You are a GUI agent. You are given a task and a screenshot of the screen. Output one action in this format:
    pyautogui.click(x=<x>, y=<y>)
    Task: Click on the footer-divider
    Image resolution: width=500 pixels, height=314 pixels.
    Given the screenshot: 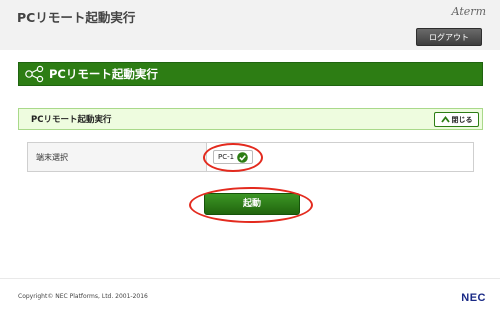 What is the action you would take?
    pyautogui.click(x=250, y=278)
    